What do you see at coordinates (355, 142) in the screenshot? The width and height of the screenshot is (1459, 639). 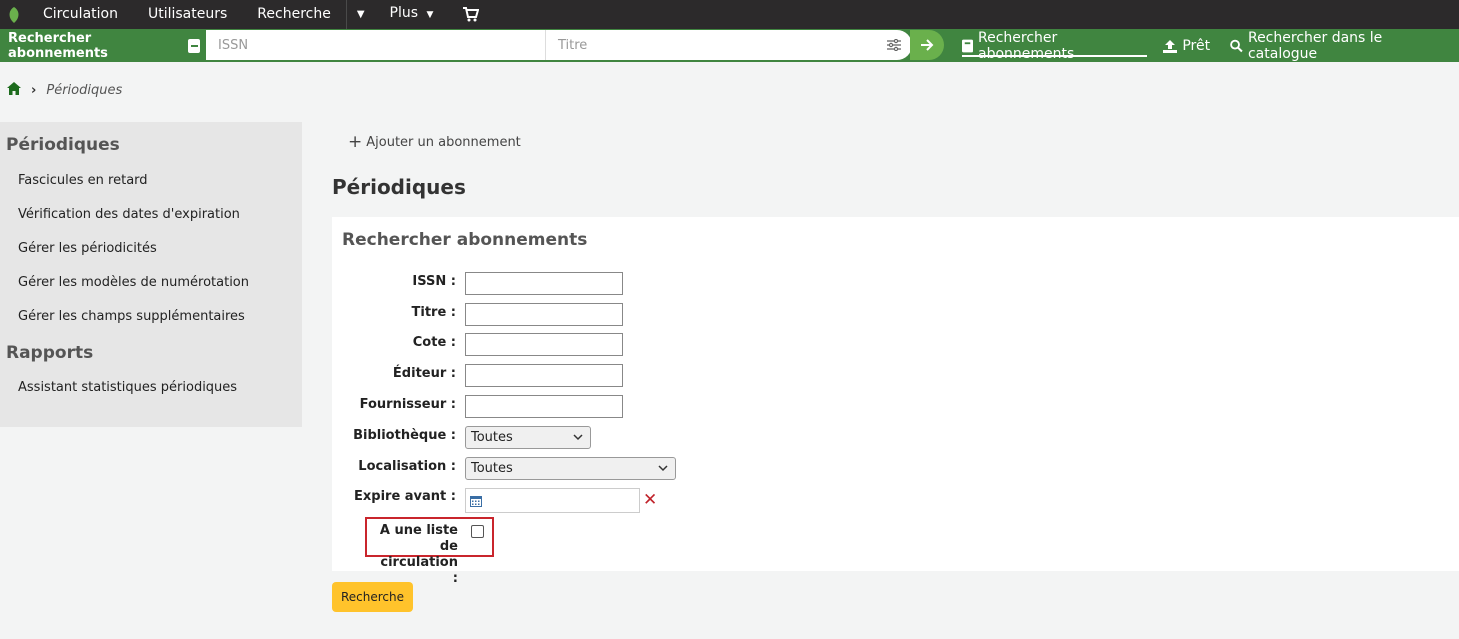 I see `plus-icon: +` at bounding box center [355, 142].